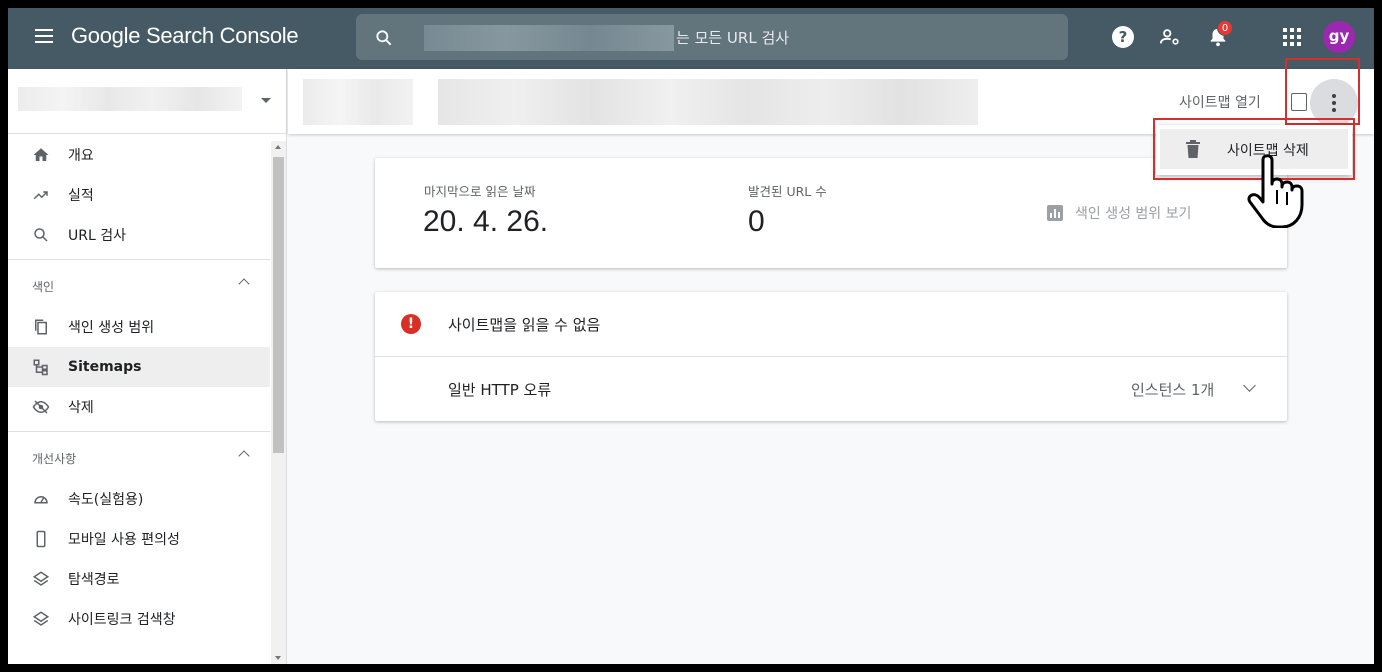 This screenshot has width=1382, height=672. What do you see at coordinates (106, 500) in the screenshot?
I see `sidebar-item-label: 속도(실험용)` at bounding box center [106, 500].